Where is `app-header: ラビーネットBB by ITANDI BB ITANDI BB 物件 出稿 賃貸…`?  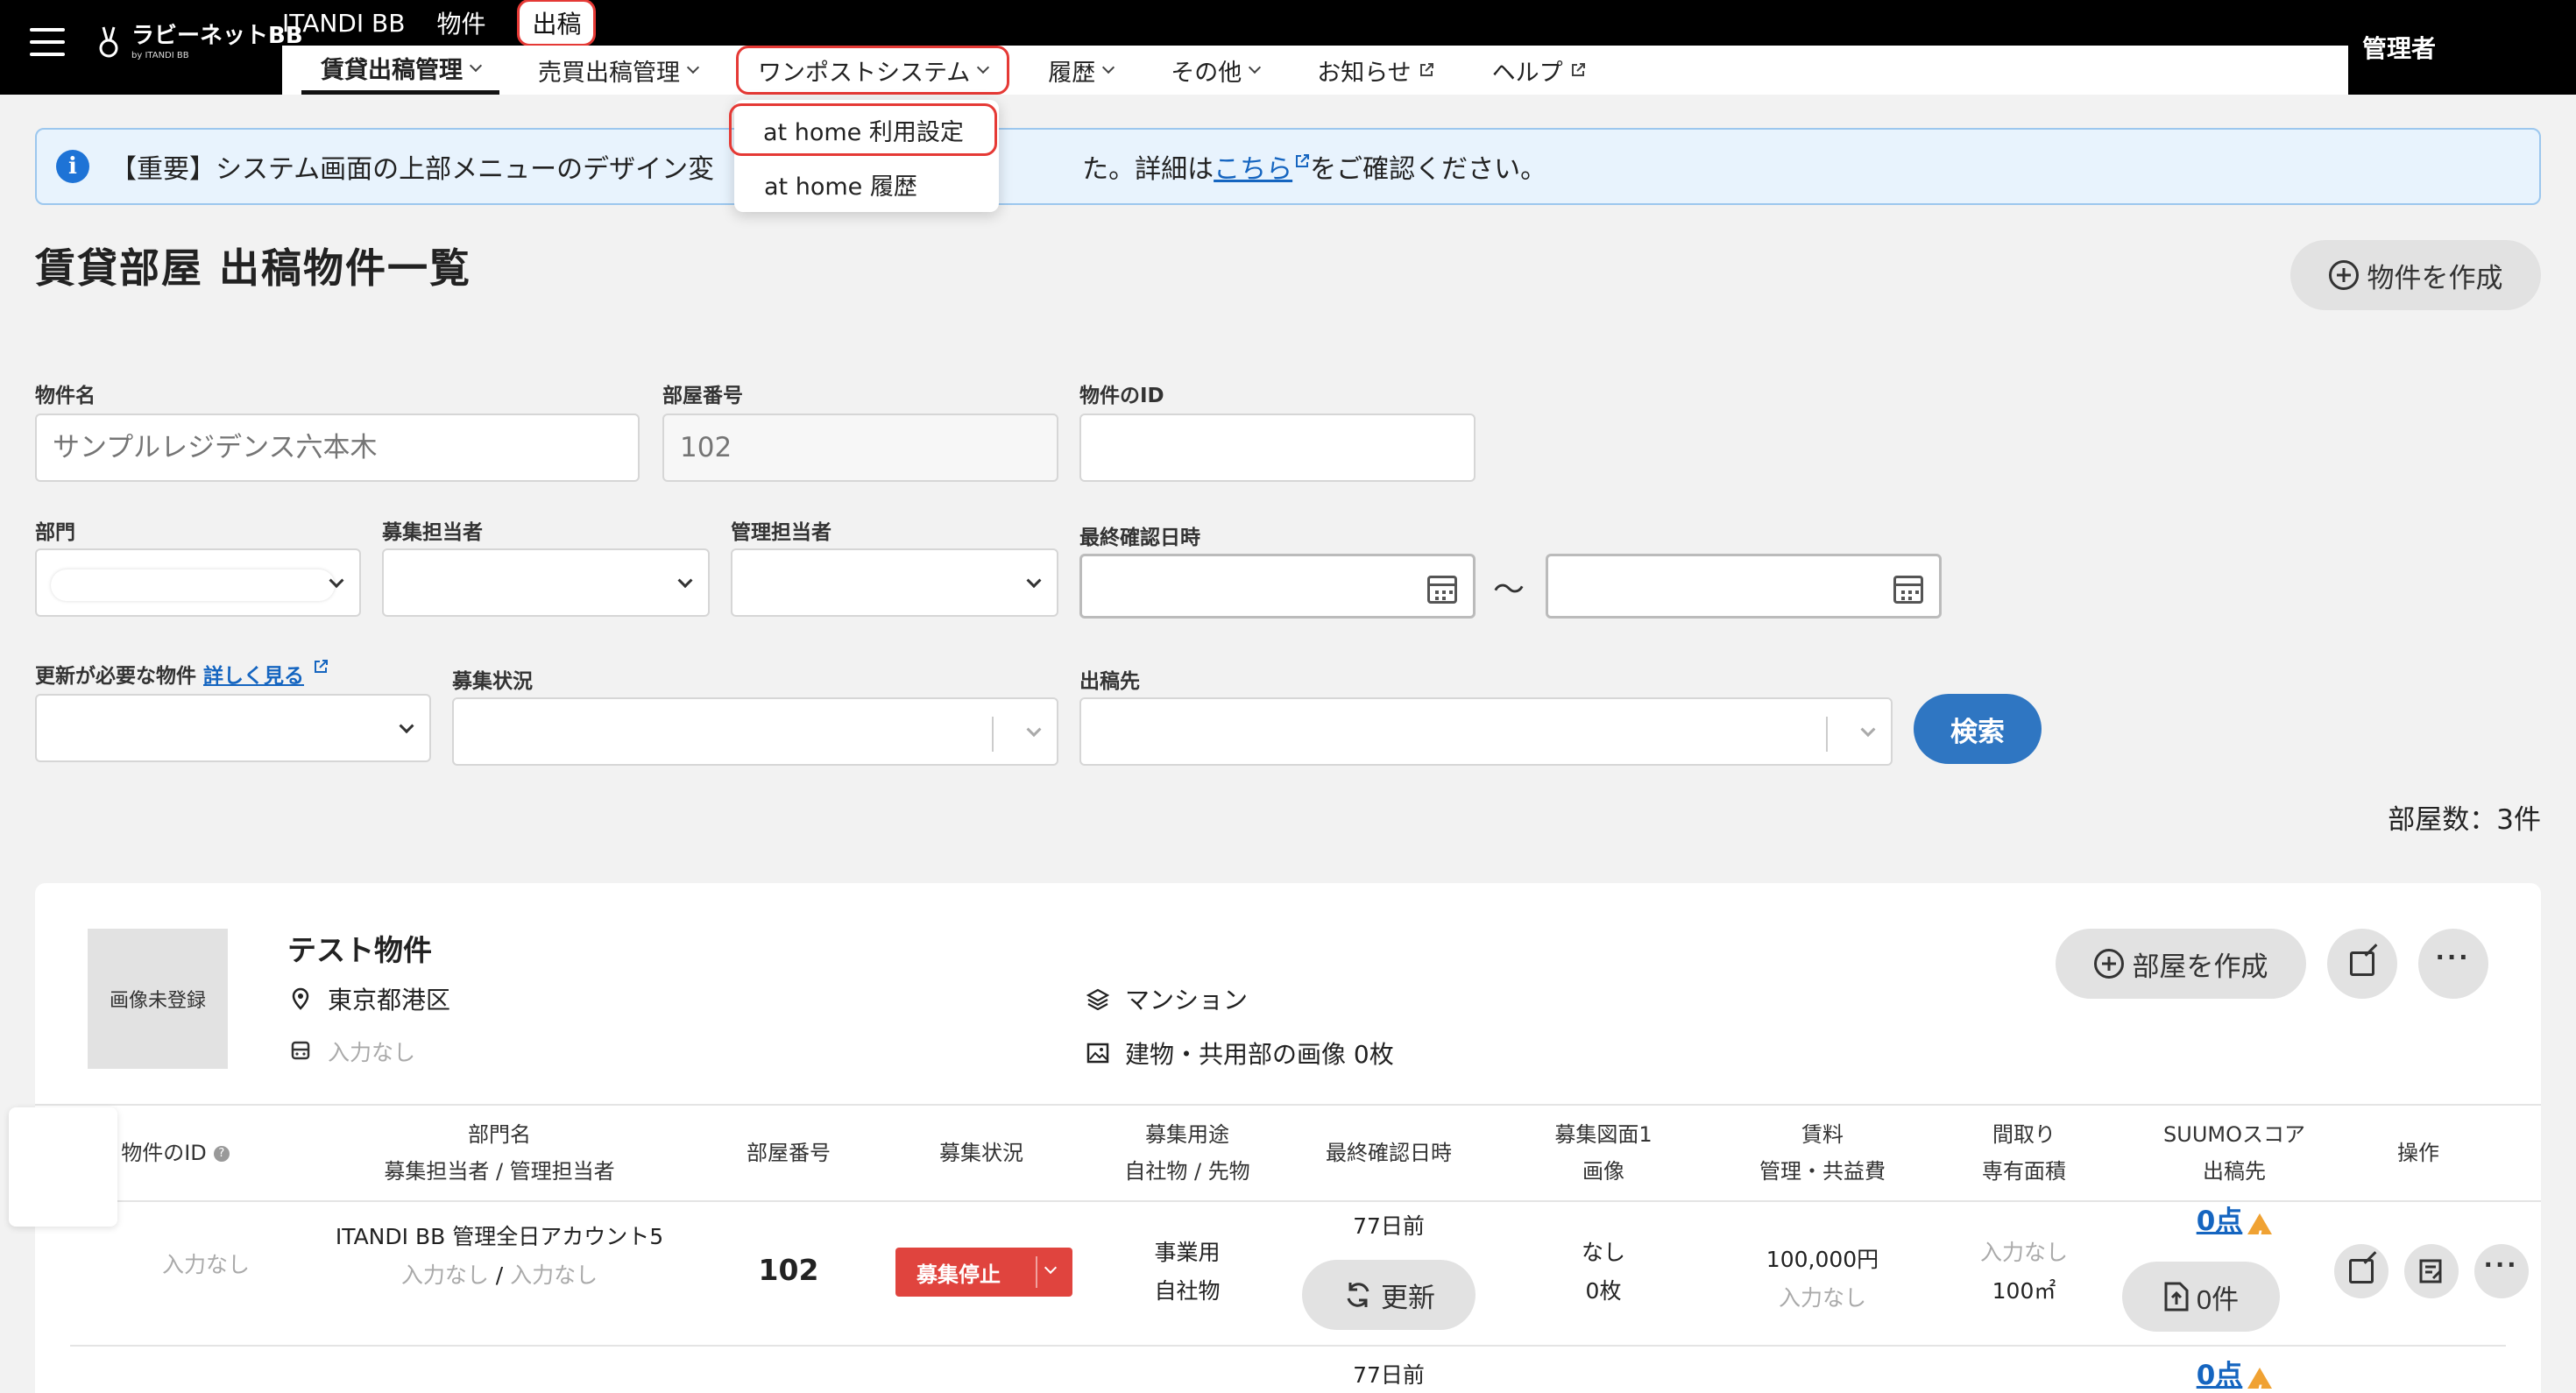 app-header: ラビーネットBB by ITANDI BB ITANDI BB 物件 出稿 賃貸… is located at coordinates (1288, 48).